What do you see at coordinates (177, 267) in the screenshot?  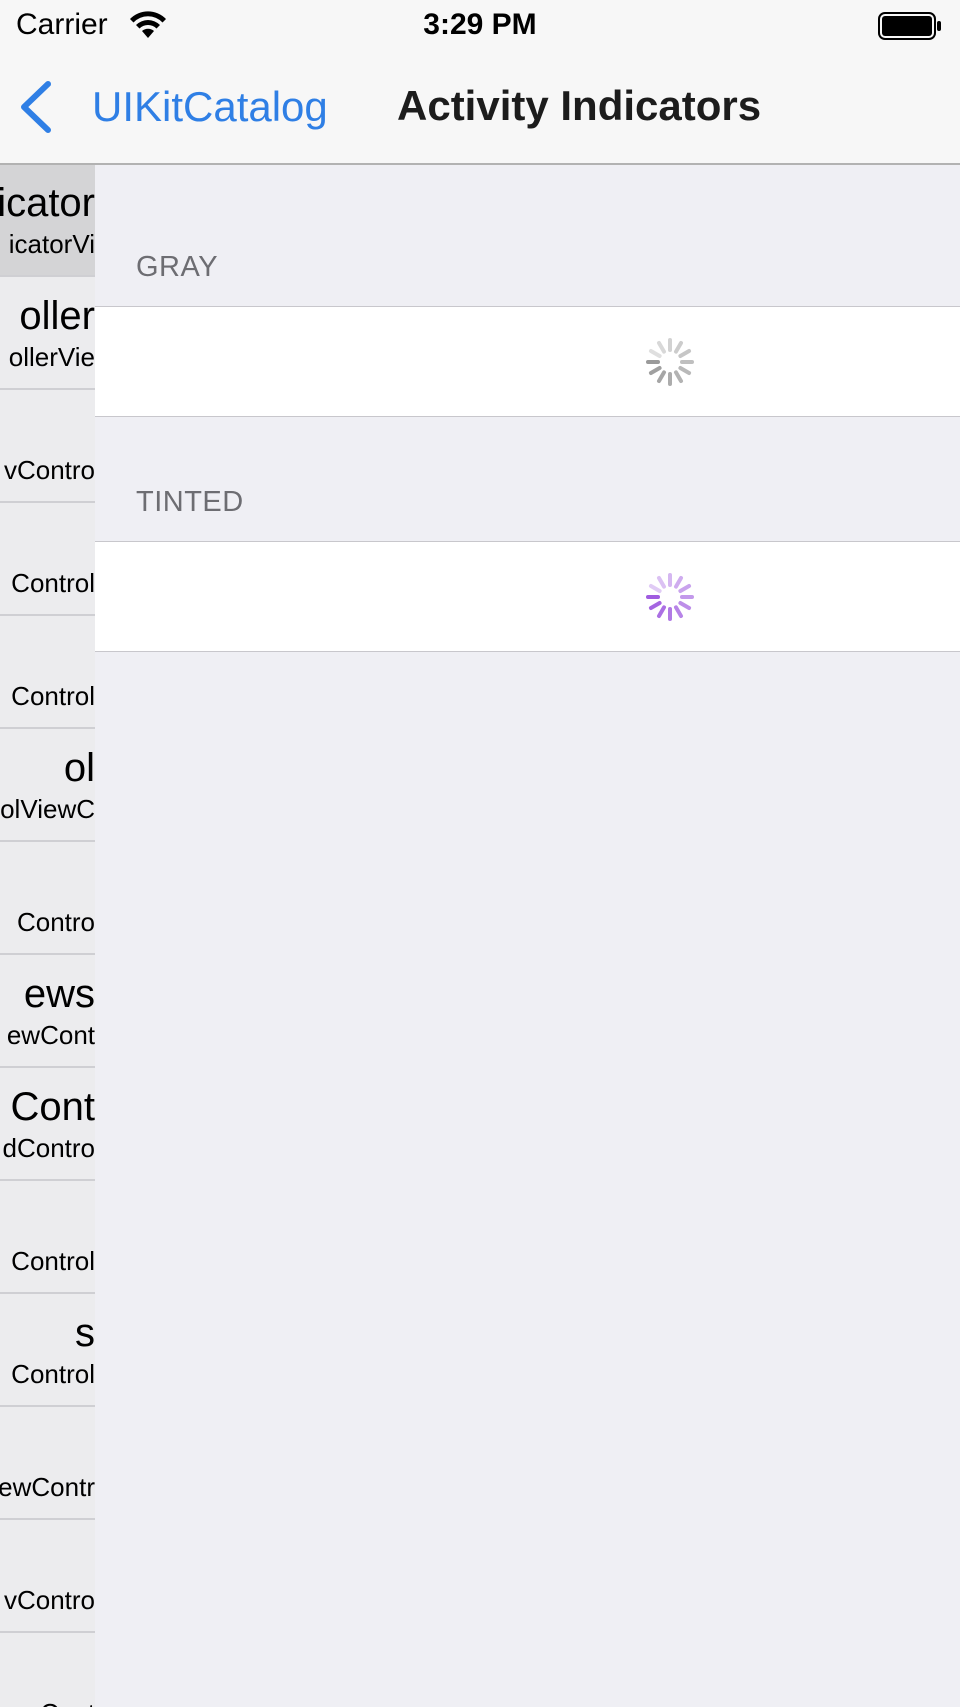 I see `section-header-gray: GRAY` at bounding box center [177, 267].